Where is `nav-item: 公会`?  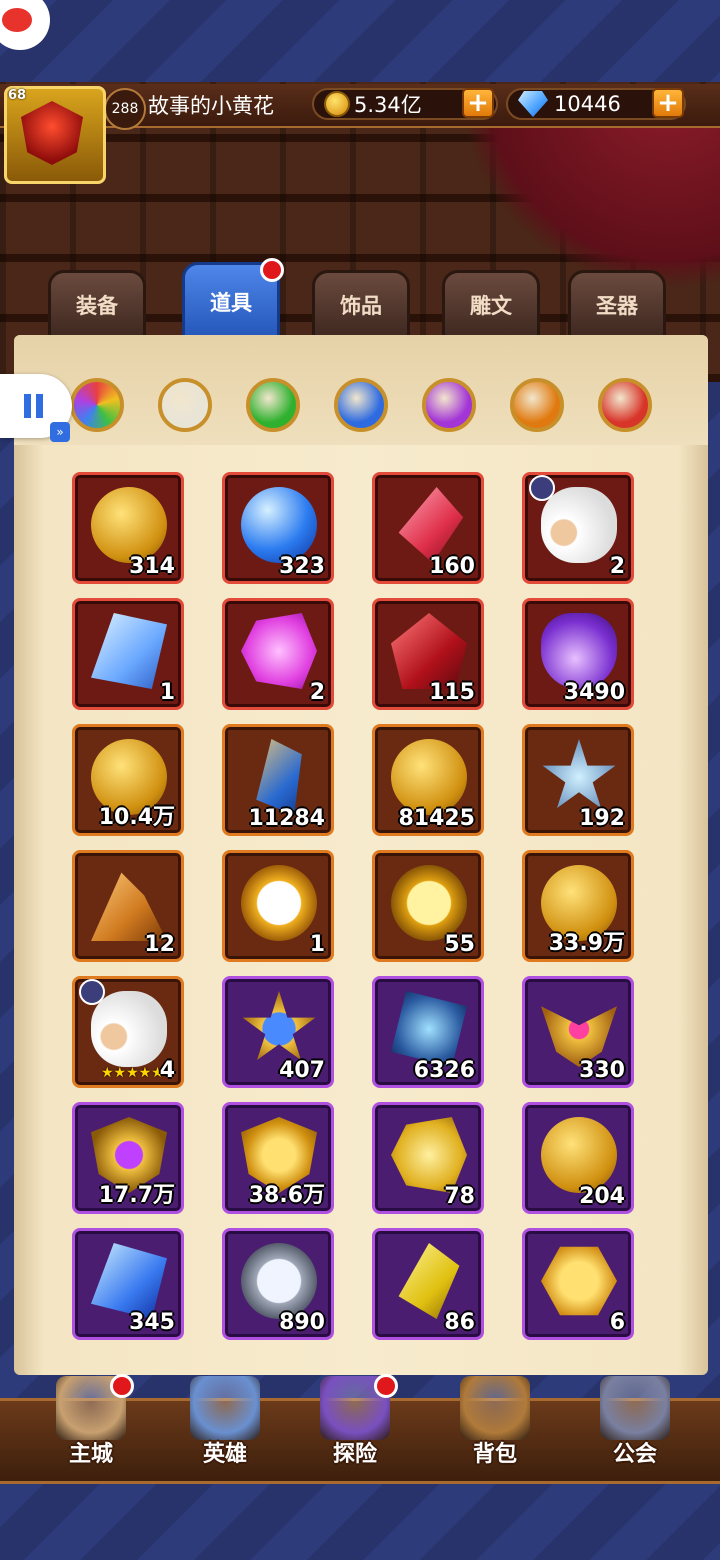
nav-item: 公会 is located at coordinates (635, 1421).